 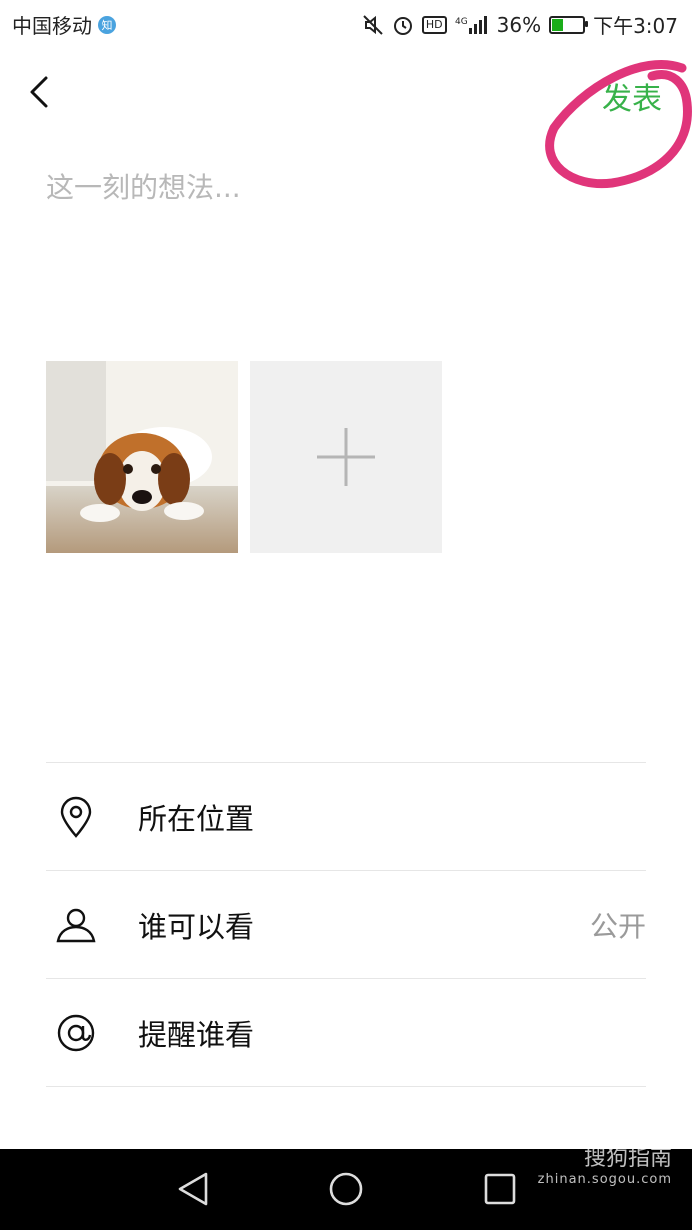 What do you see at coordinates (617, 926) in the screenshot?
I see `option-visibility-value: 公开` at bounding box center [617, 926].